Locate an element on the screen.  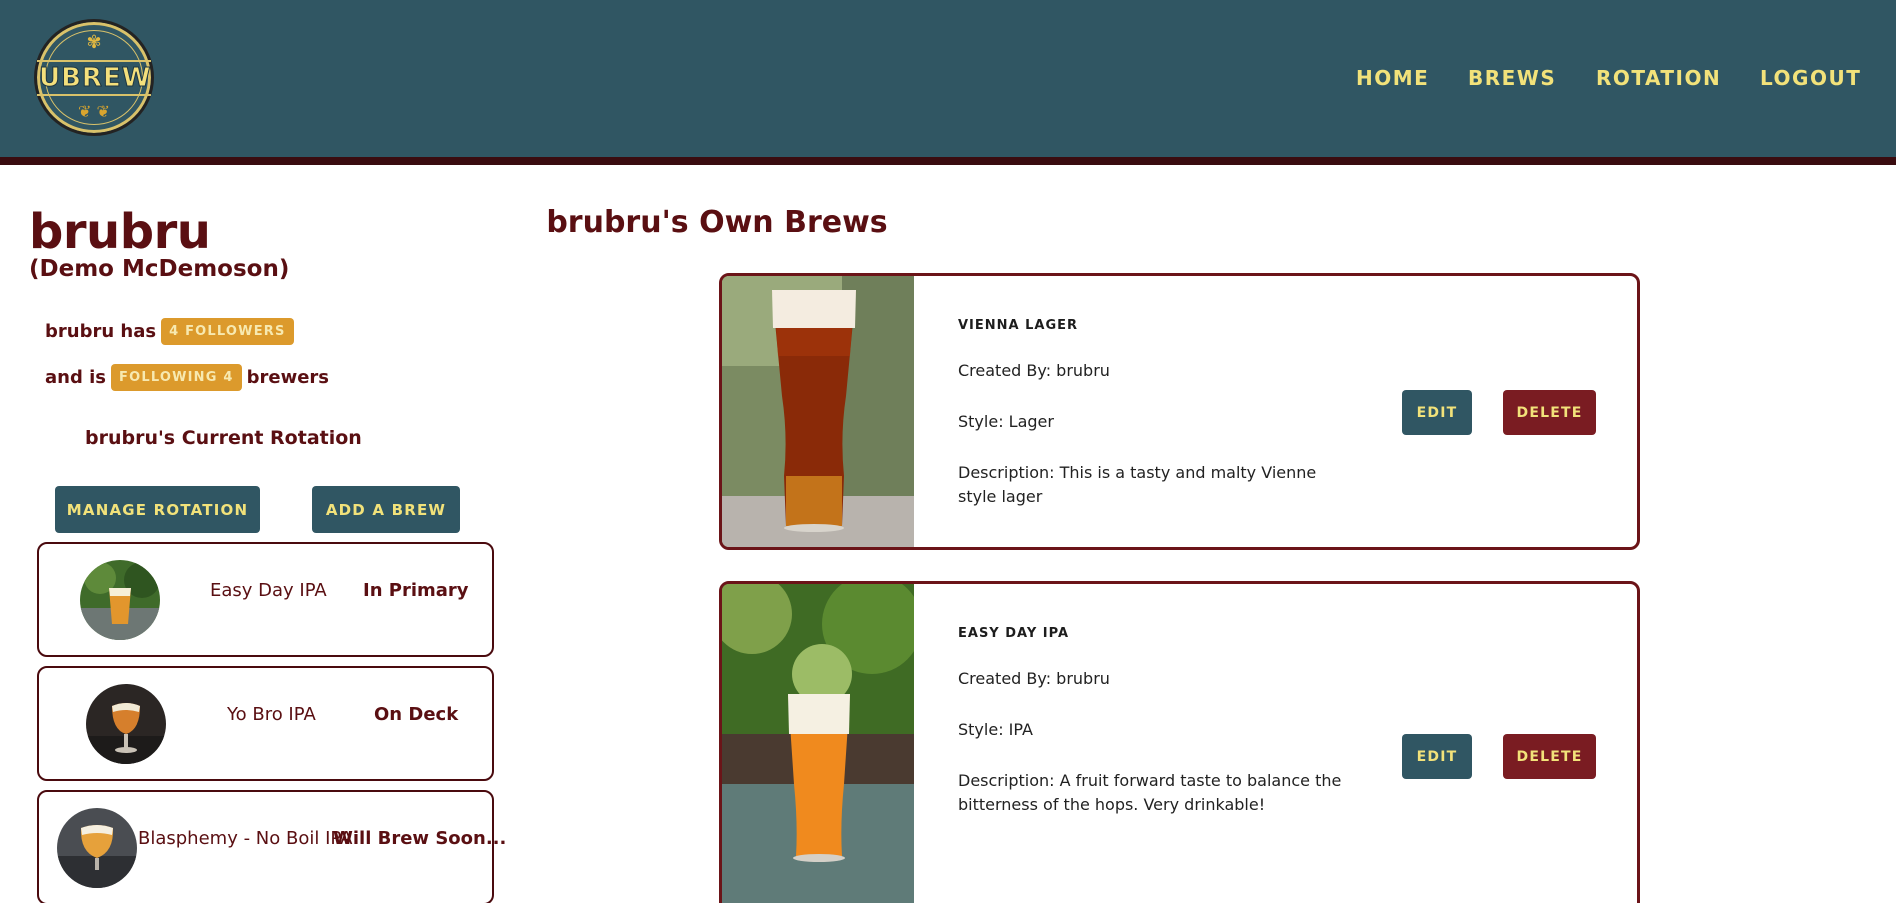
rotation-brew-name: Blasphemy - No Boil IPA is located at coordinates (245, 838).